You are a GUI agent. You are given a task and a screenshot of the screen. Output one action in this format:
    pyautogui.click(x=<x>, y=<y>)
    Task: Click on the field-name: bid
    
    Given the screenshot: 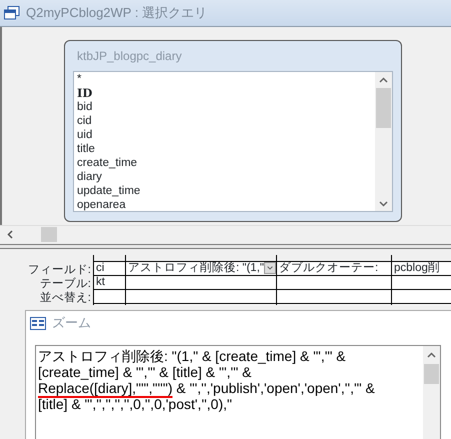 What is the action you would take?
    pyautogui.click(x=84, y=107)
    